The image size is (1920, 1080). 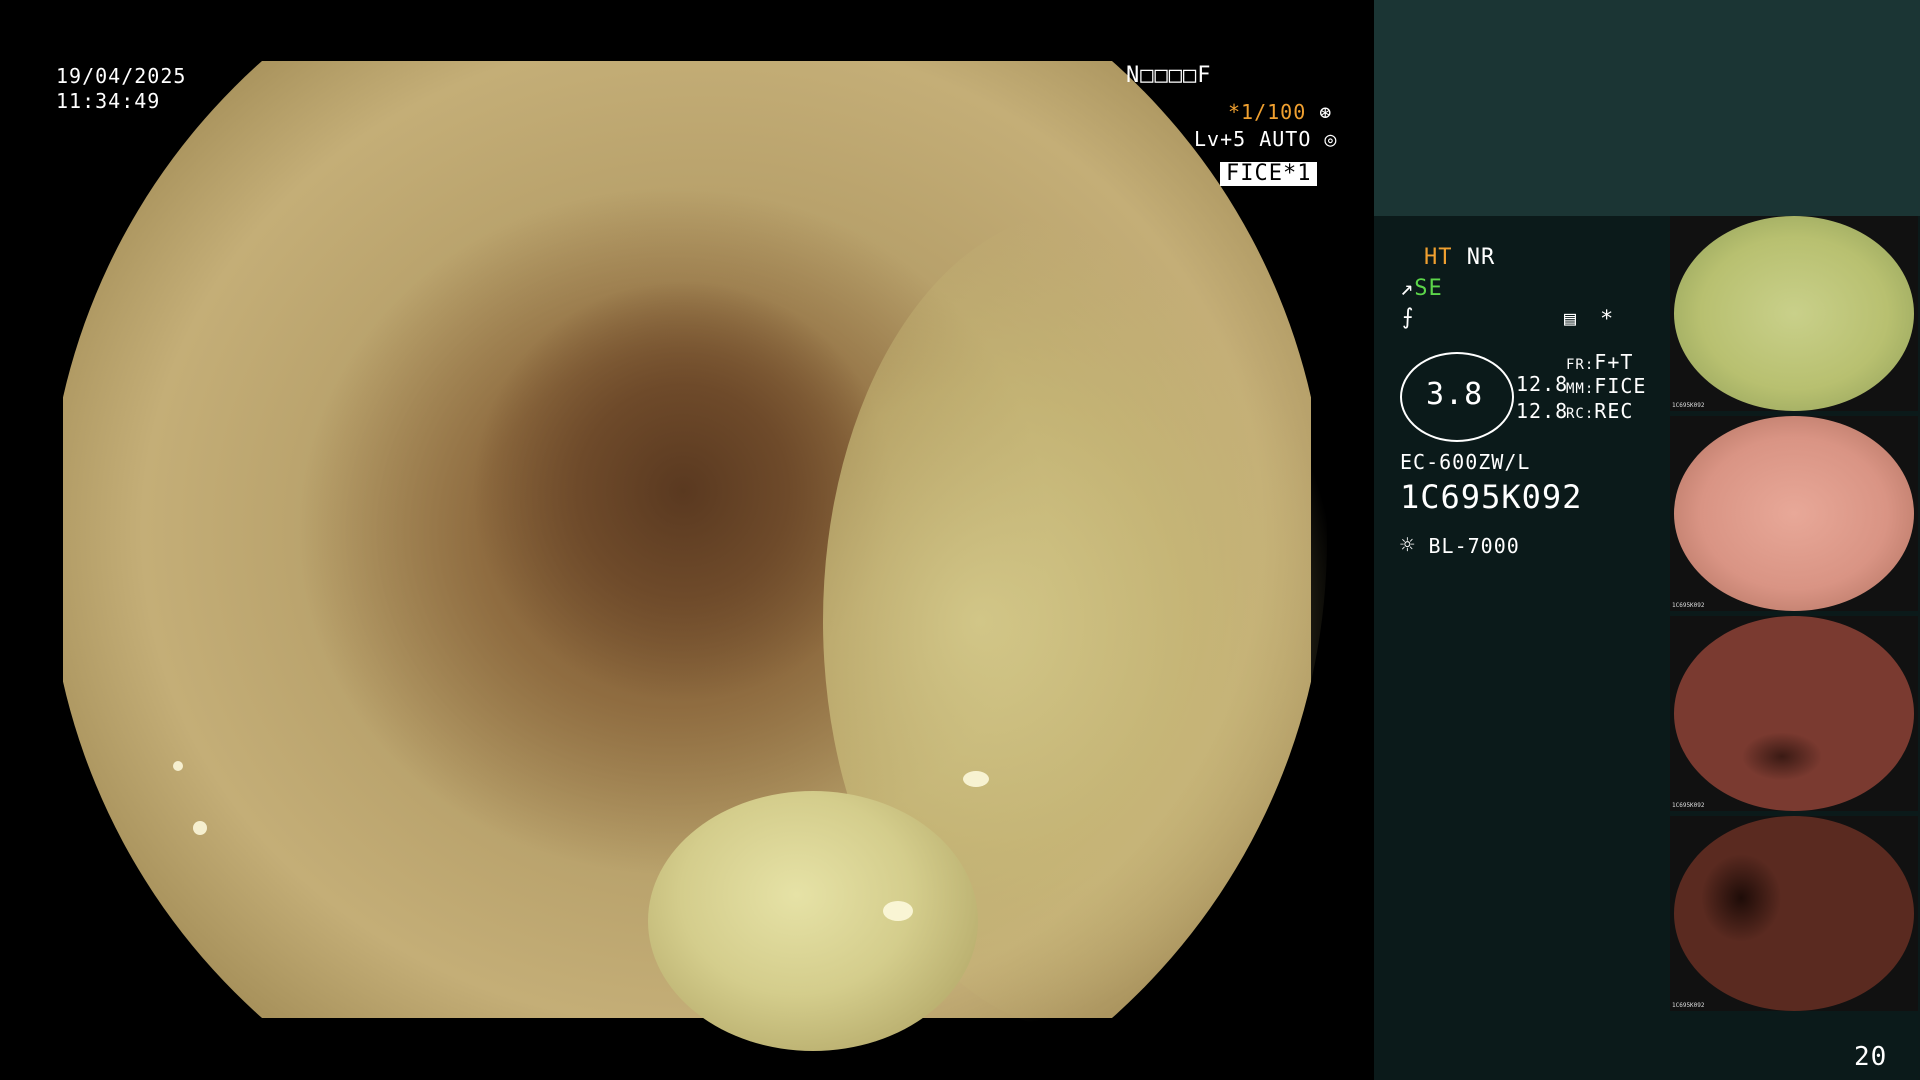 What do you see at coordinates (1331, 139) in the screenshot?
I see `iris-icon: ◎` at bounding box center [1331, 139].